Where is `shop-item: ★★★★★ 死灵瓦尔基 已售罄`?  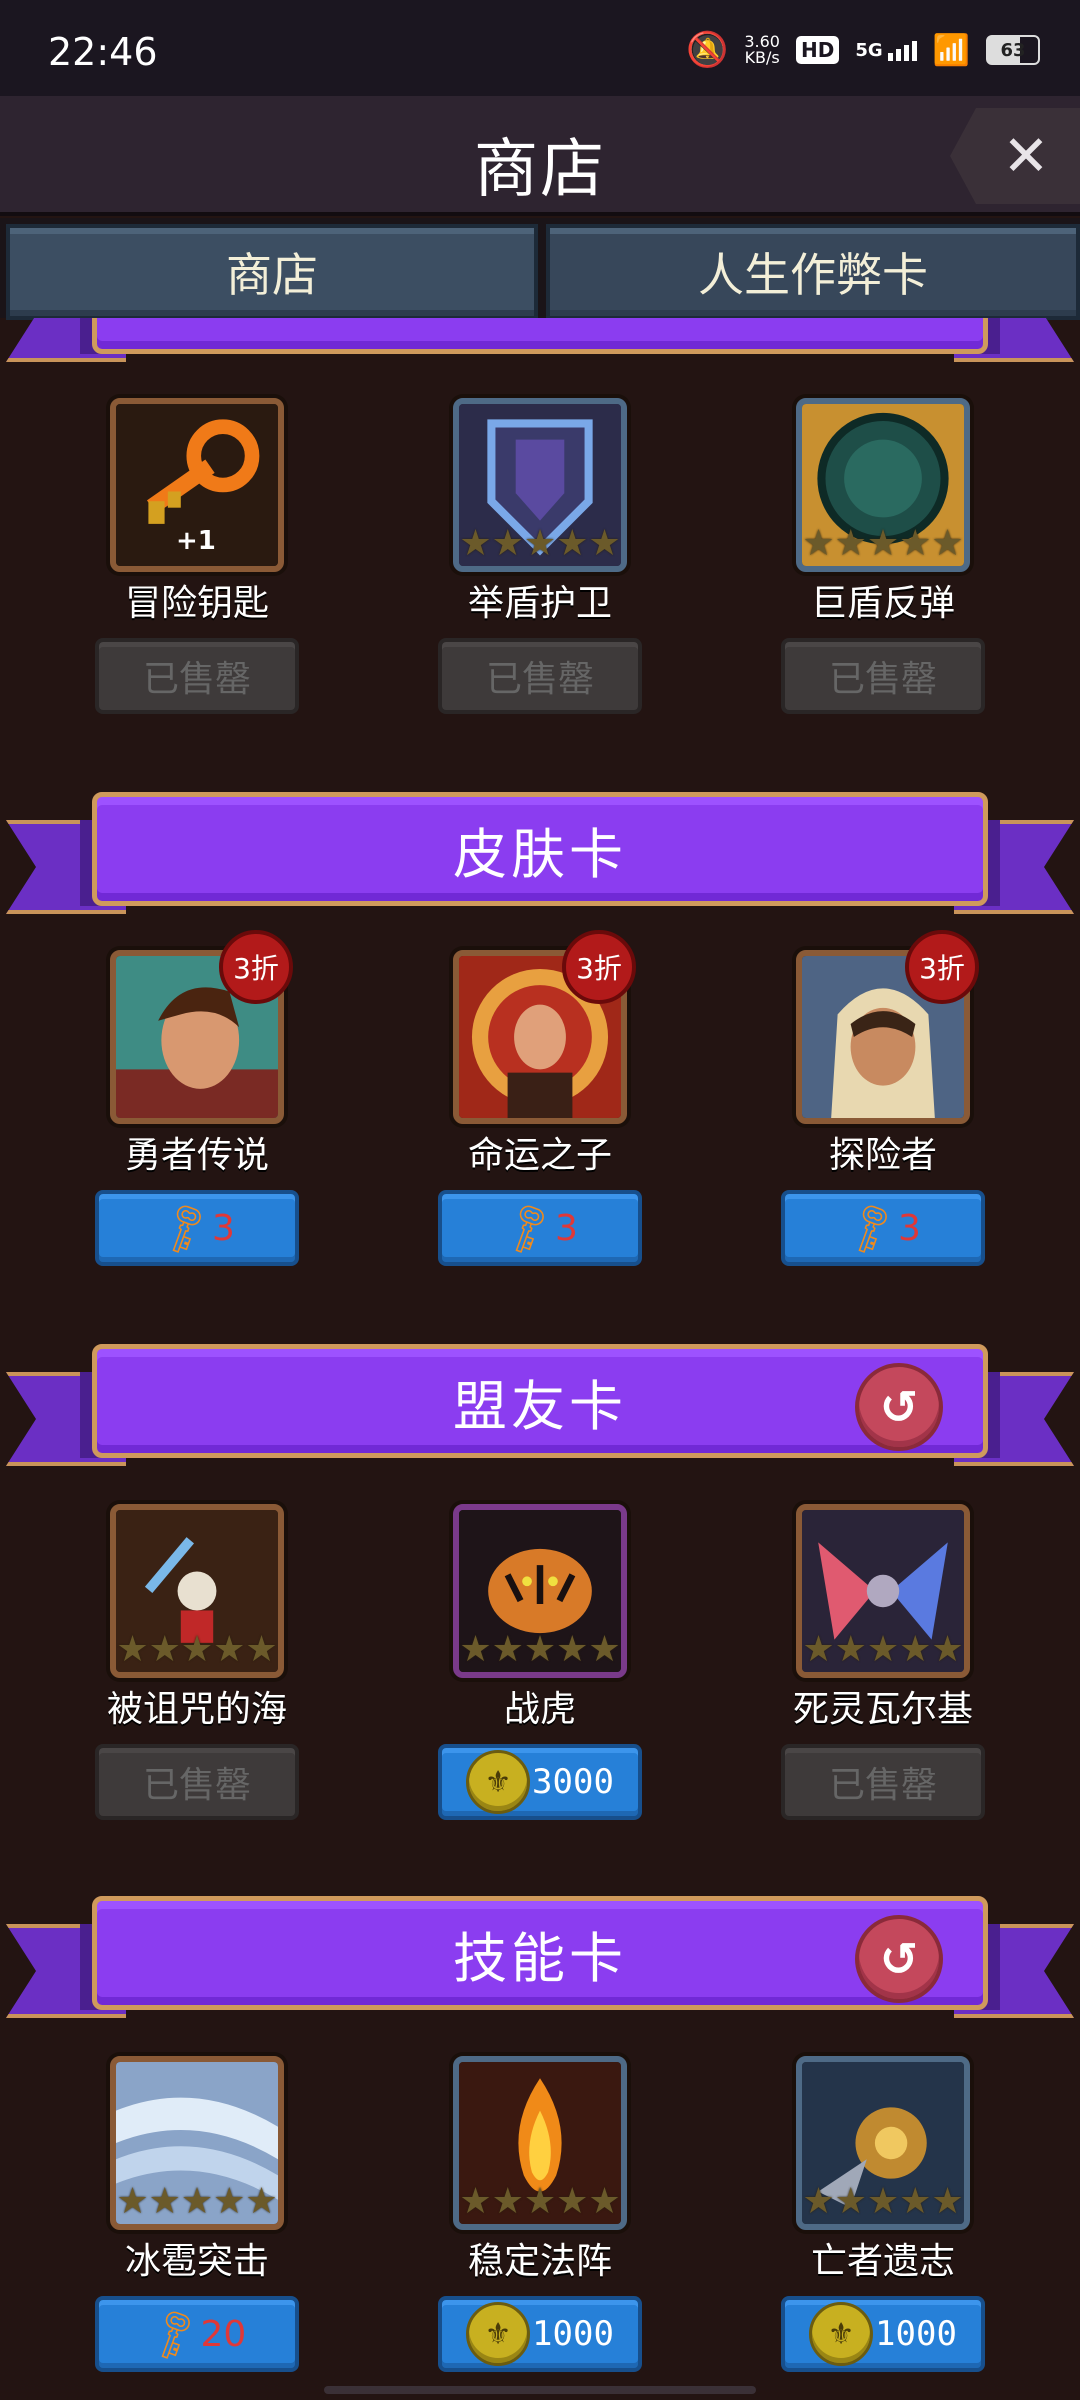
shop-item: ★★★★★ 死灵瓦尔基 已售罄 is located at coordinates (883, 1662).